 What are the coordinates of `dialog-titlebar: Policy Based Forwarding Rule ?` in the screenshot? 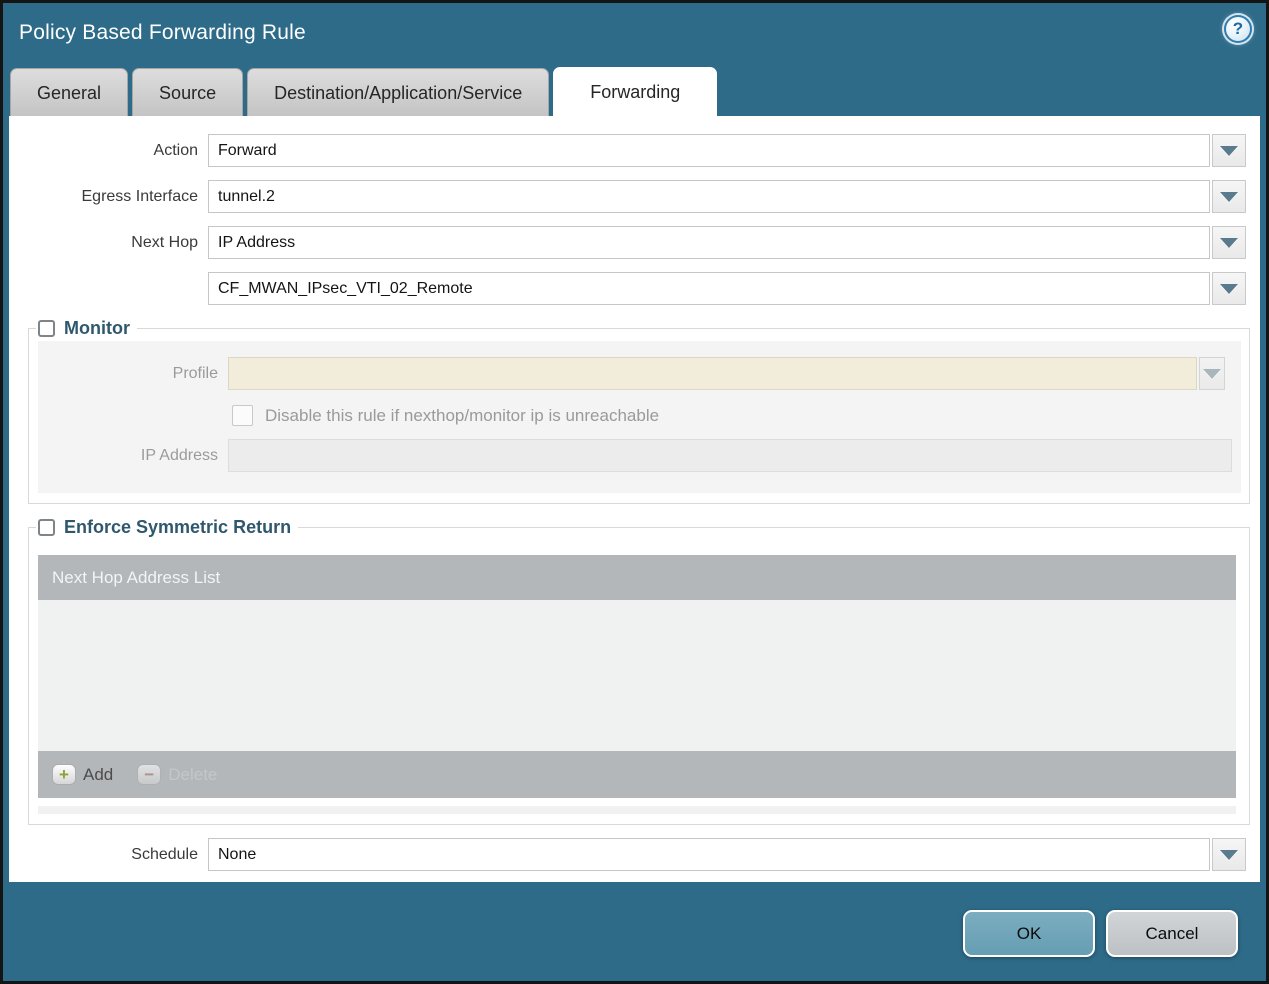 It's located at (634, 35).